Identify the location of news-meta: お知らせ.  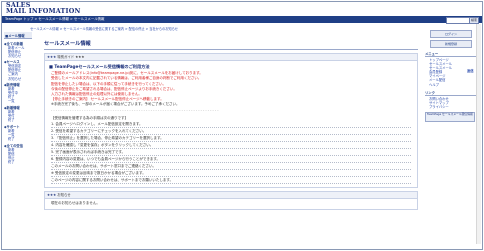
(64, 194).